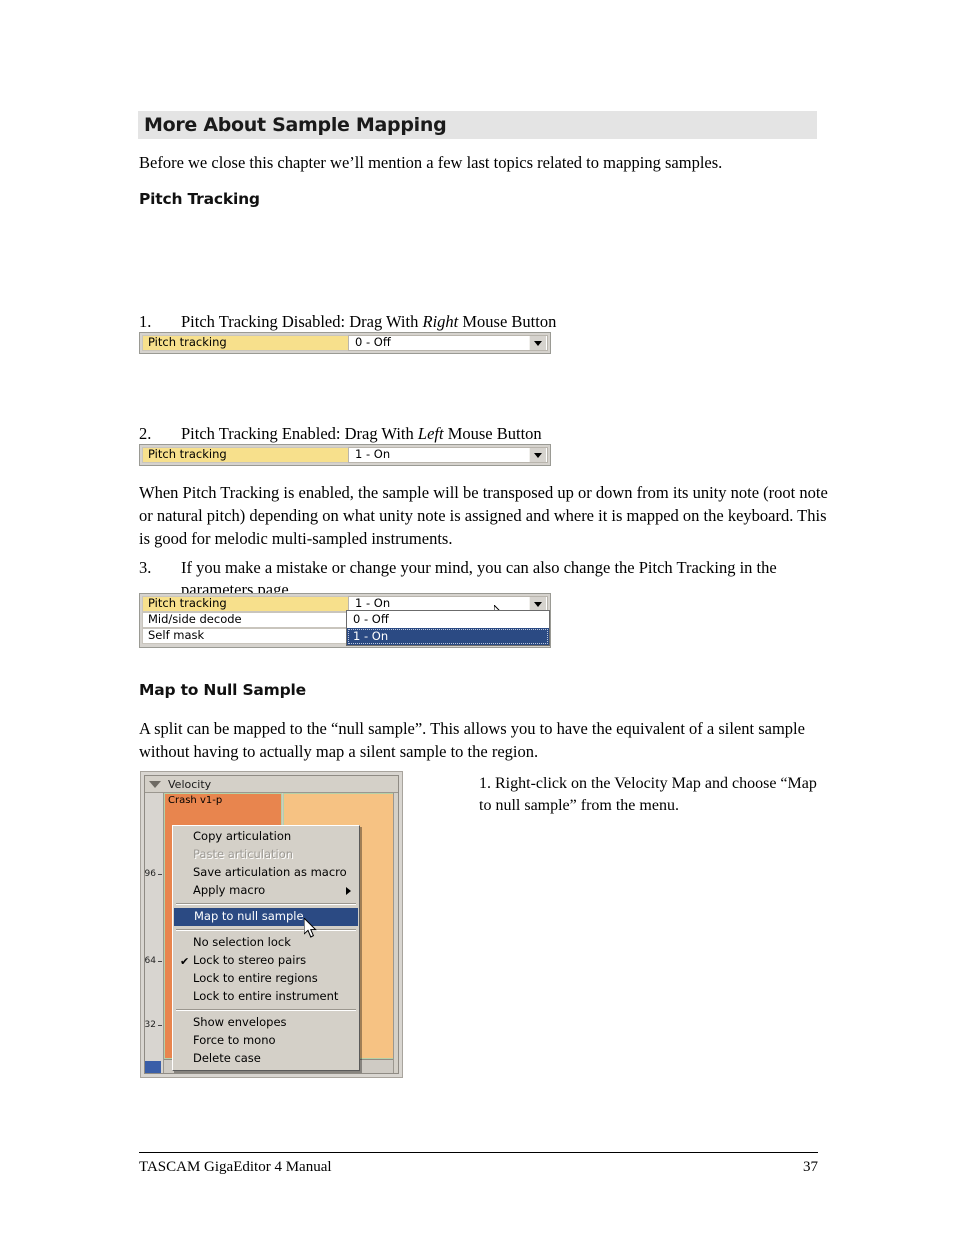 The image size is (954, 1235). Describe the element at coordinates (448, 636) in the screenshot. I see `dropdown-option-selected: 1 - On` at that location.